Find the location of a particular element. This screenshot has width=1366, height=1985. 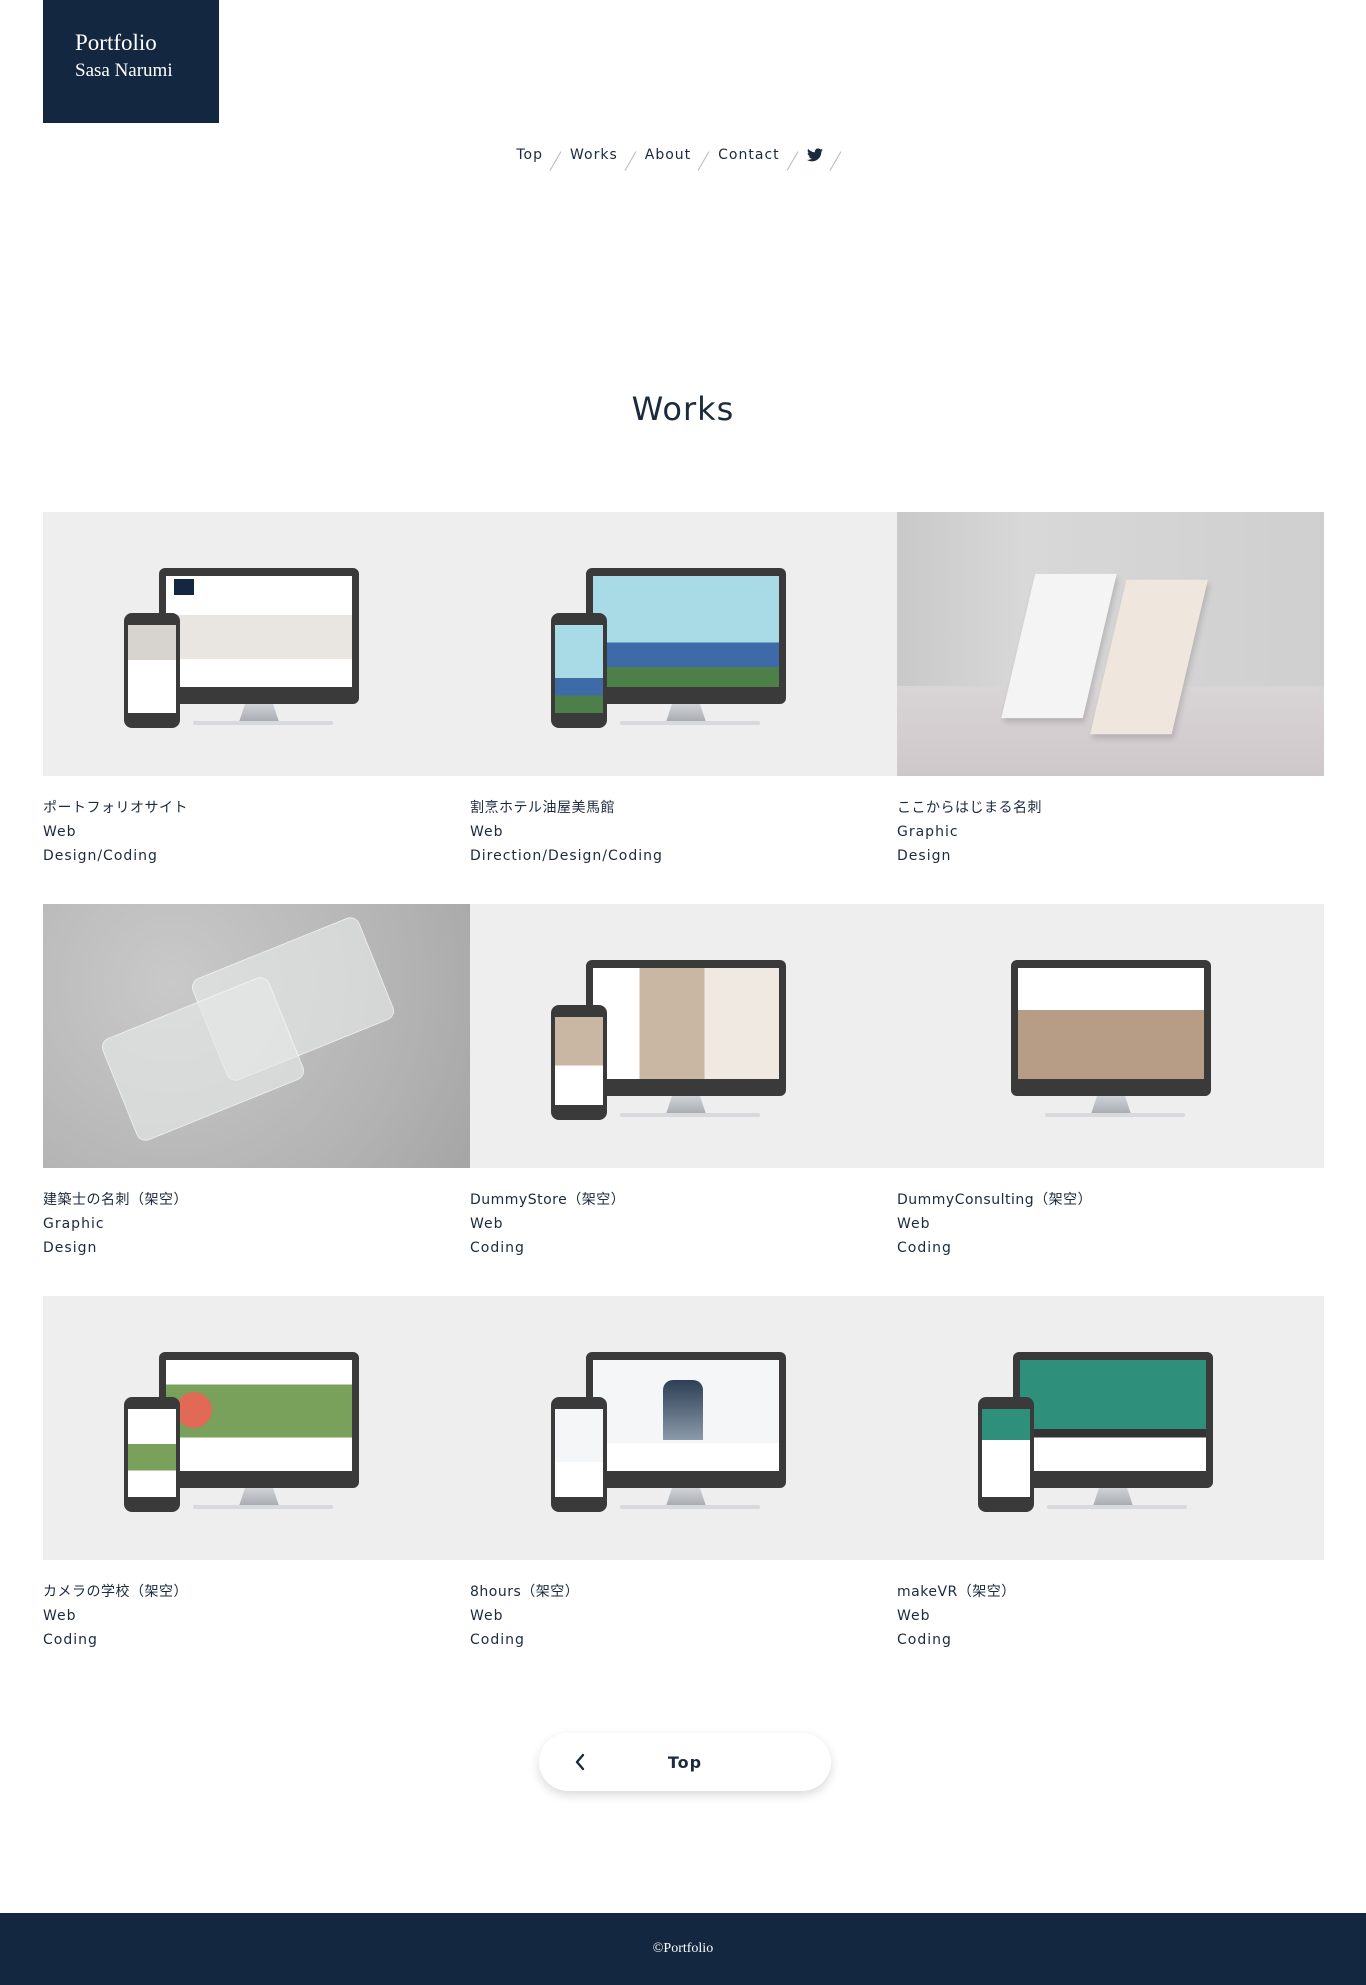

main-nav: Top Works About Contact is located at coordinates (683, 155).